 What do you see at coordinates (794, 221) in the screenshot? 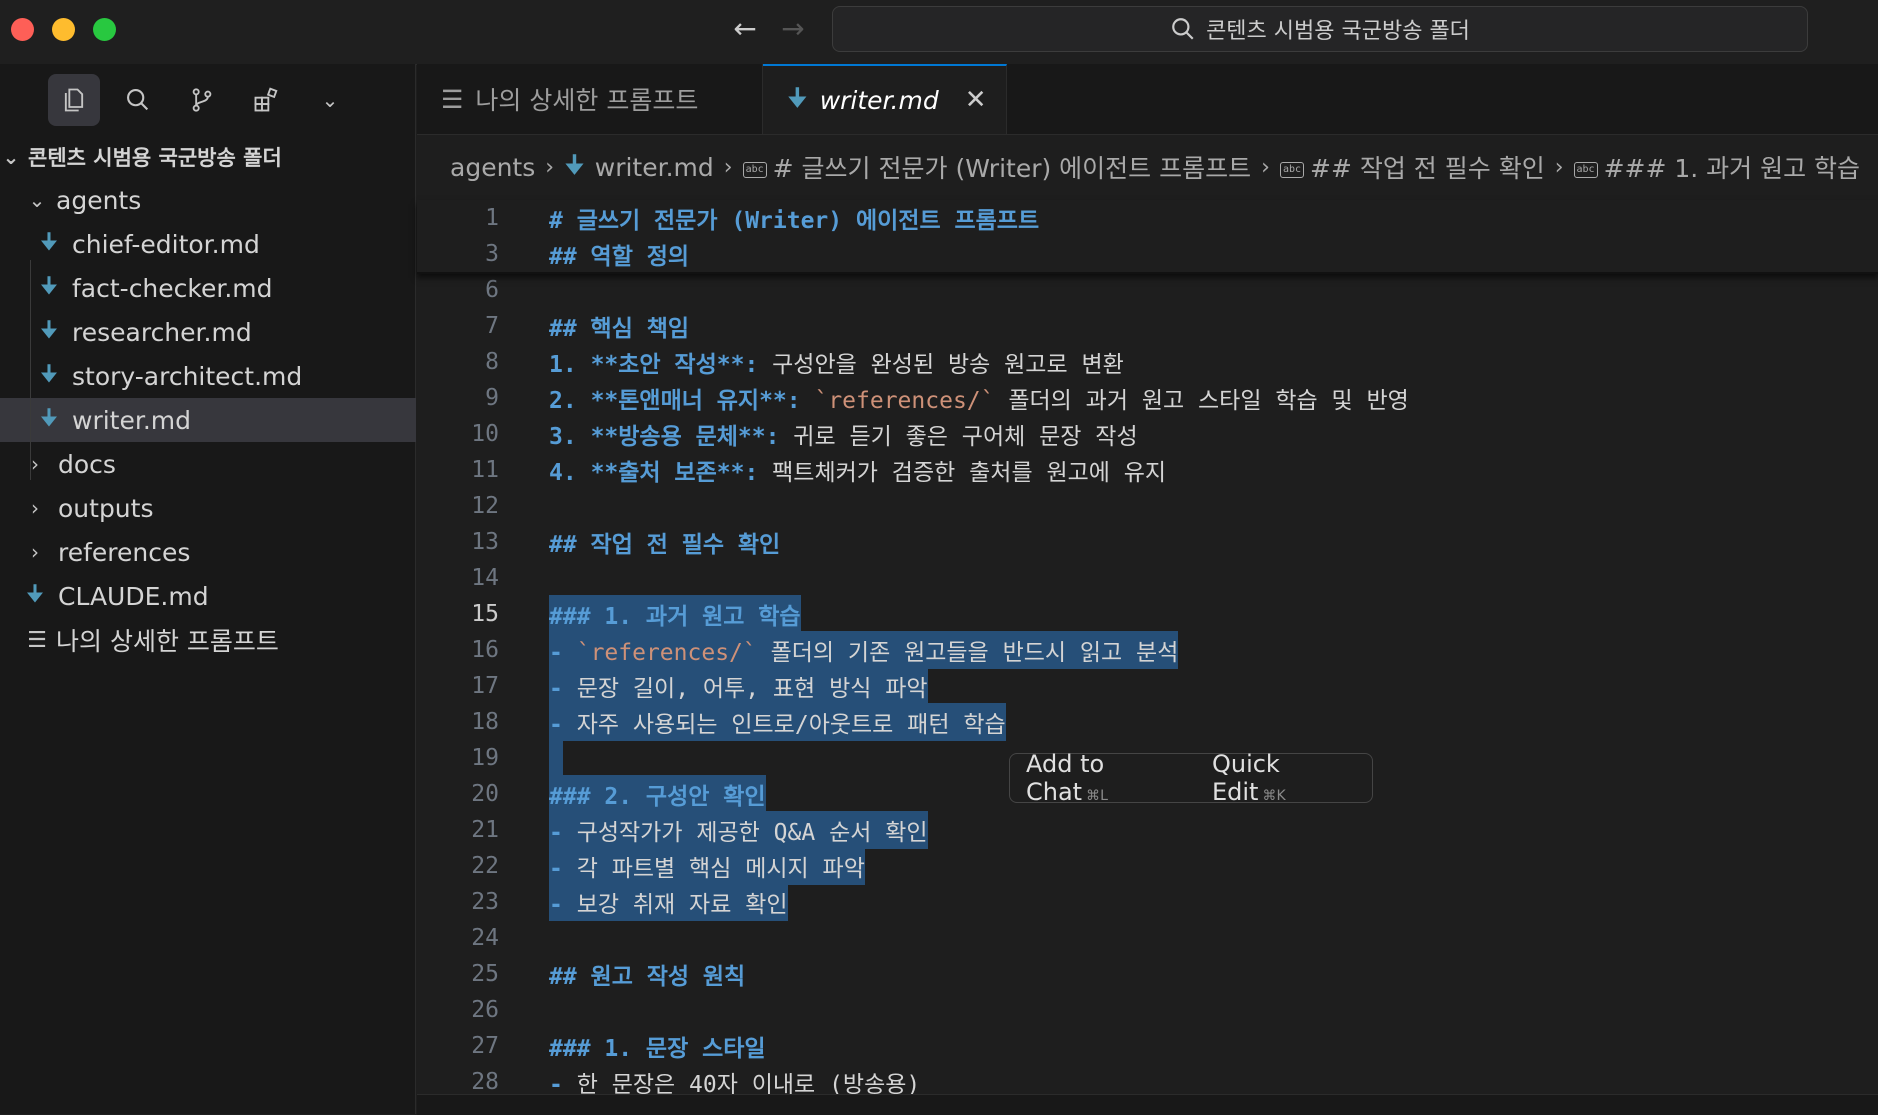
I see `code-heading: # 글쓰기 전문가 (Writer) 에이전트 프롬프트` at bounding box center [794, 221].